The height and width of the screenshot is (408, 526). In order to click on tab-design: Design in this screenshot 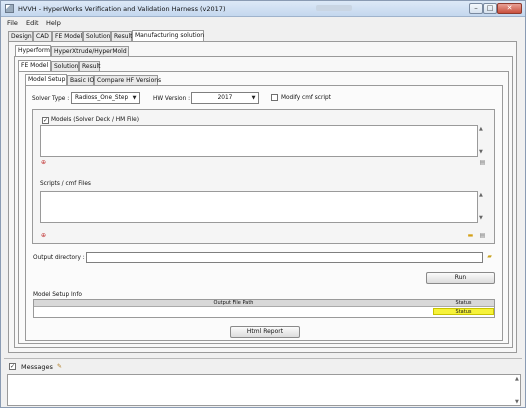, I will do `click(20, 36)`.